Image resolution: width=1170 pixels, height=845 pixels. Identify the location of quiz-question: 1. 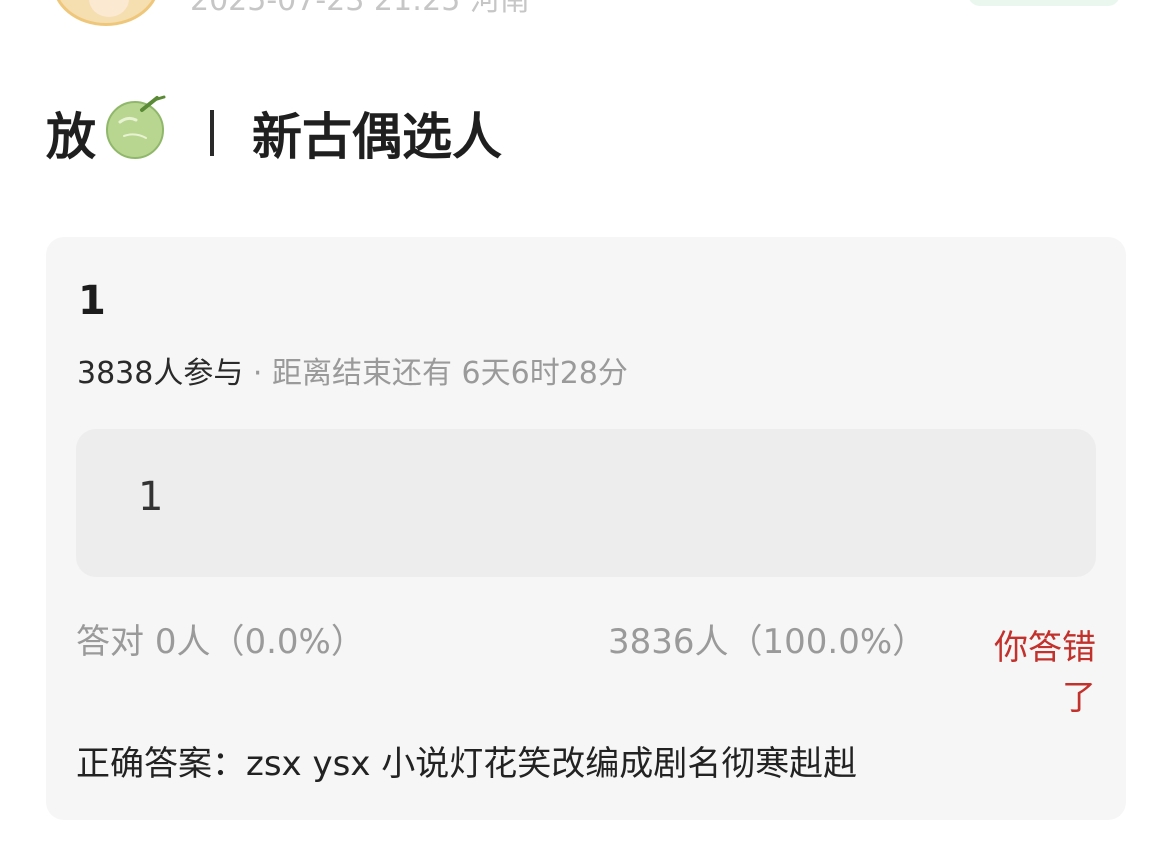
(92, 301).